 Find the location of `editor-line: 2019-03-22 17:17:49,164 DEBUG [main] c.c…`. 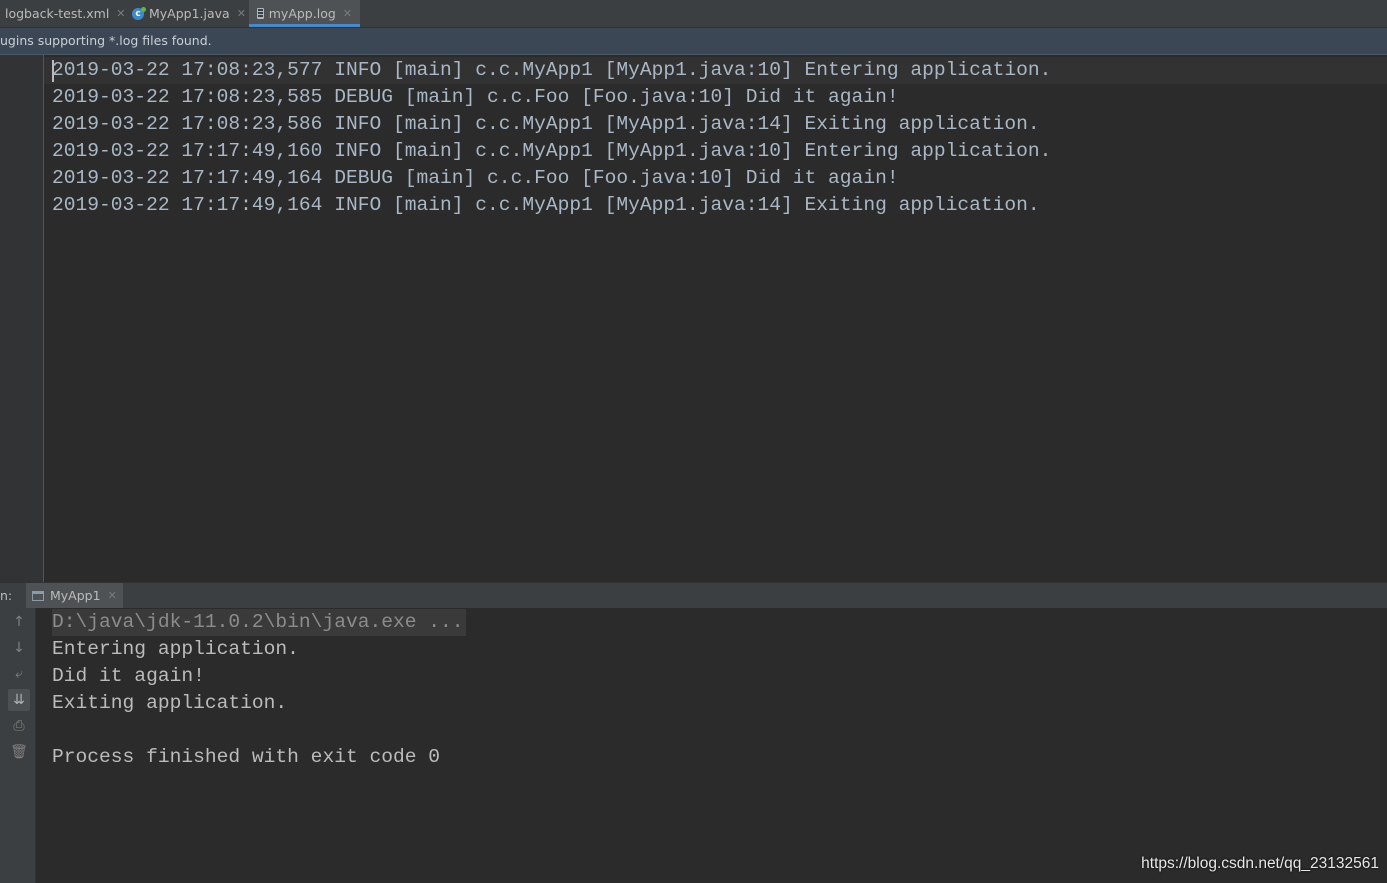

editor-line: 2019-03-22 17:17:49,164 DEBUG [main] c.c… is located at coordinates (475, 178).